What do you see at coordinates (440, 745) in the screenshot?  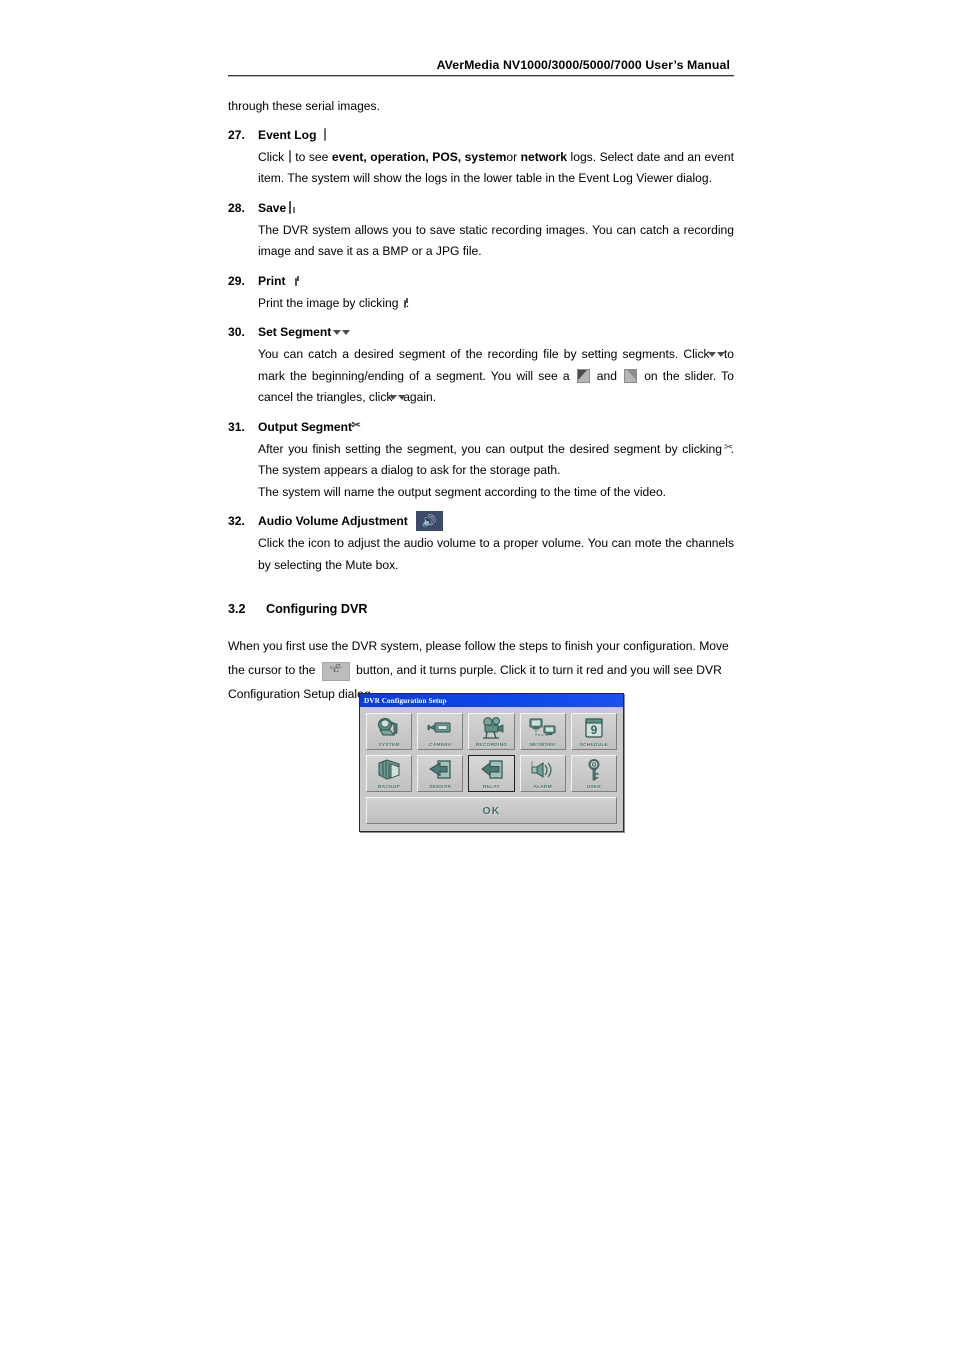 I see `config-label: CAMERA` at bounding box center [440, 745].